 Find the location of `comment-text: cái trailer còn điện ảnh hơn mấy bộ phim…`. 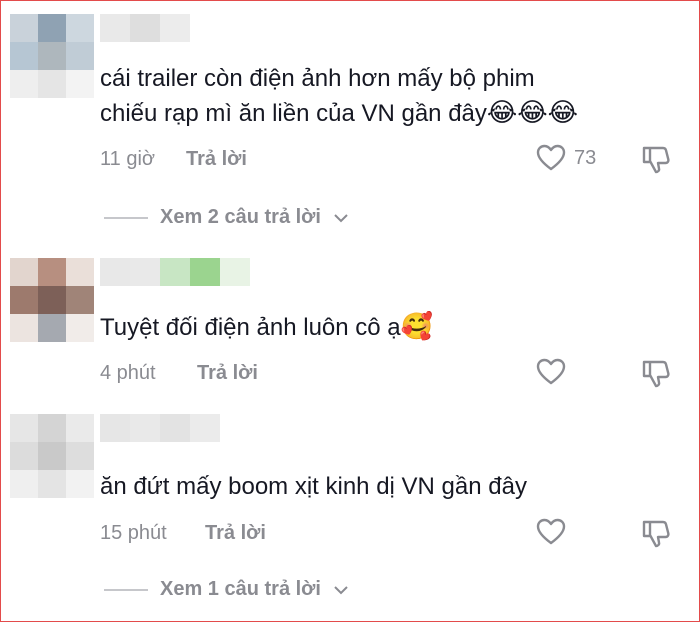

comment-text: cái trailer còn điện ảnh hơn mấy bộ phim… is located at coordinates (339, 96).